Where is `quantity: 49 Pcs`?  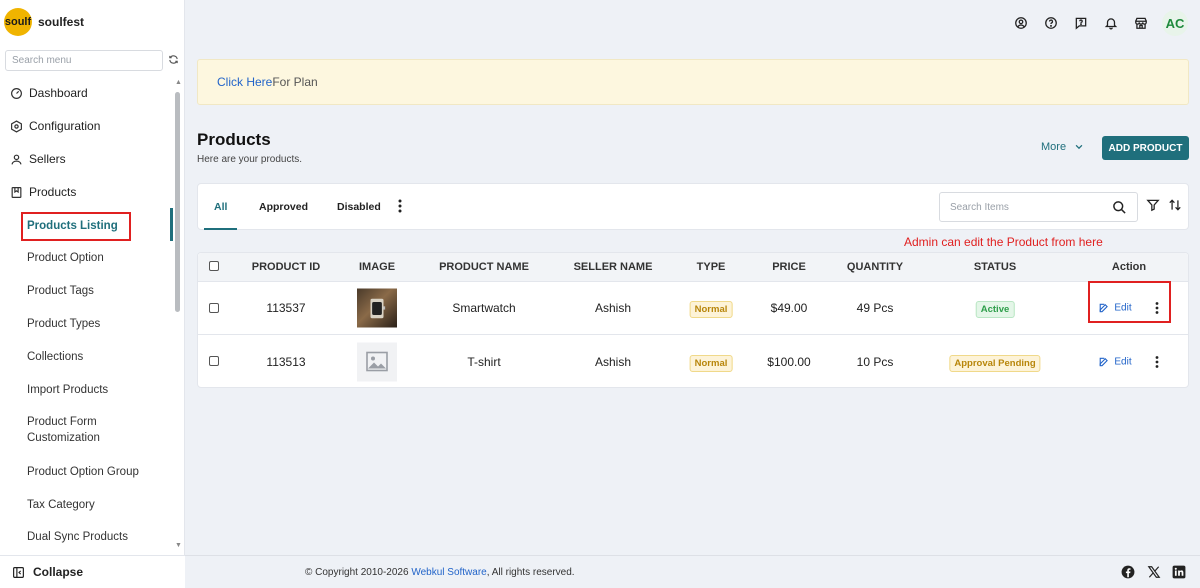 quantity: 49 Pcs is located at coordinates (875, 308).